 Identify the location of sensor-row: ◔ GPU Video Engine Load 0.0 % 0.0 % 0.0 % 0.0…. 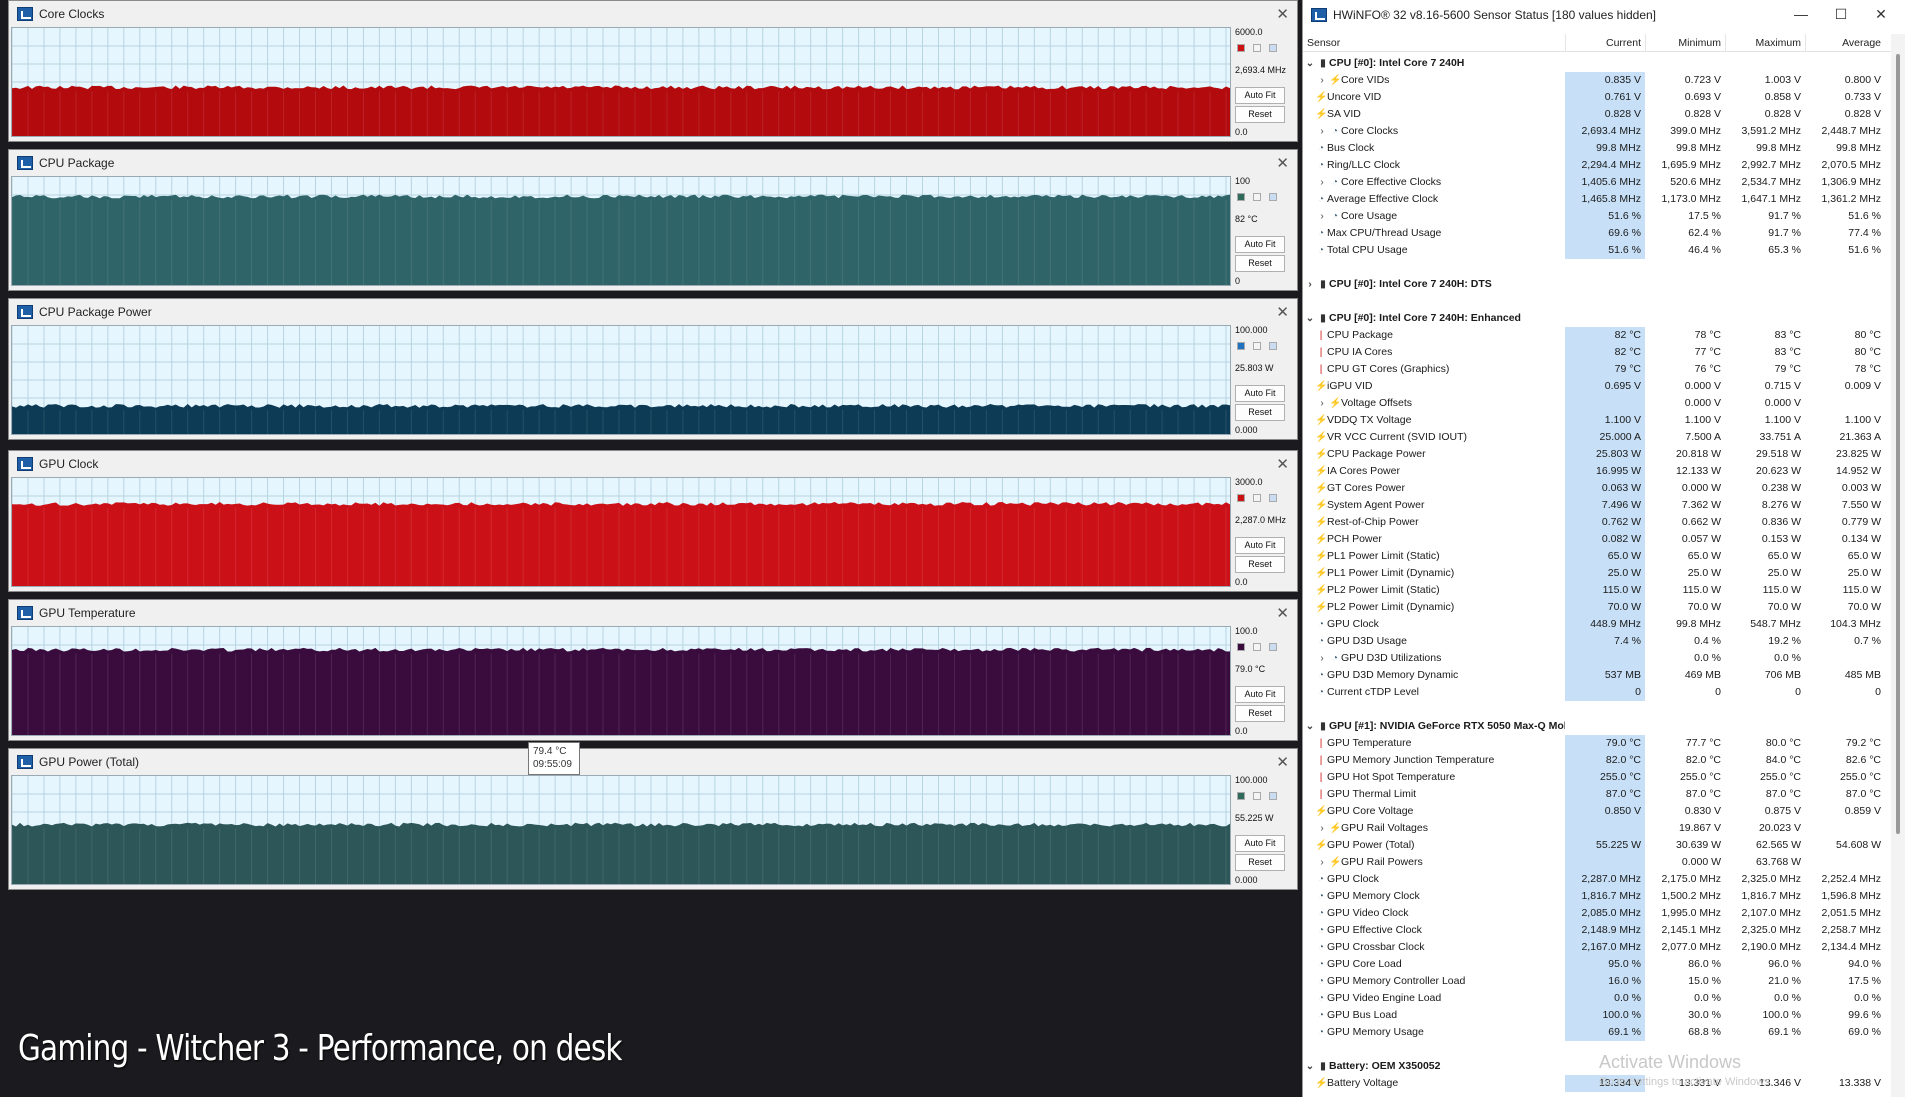
(1597, 998).